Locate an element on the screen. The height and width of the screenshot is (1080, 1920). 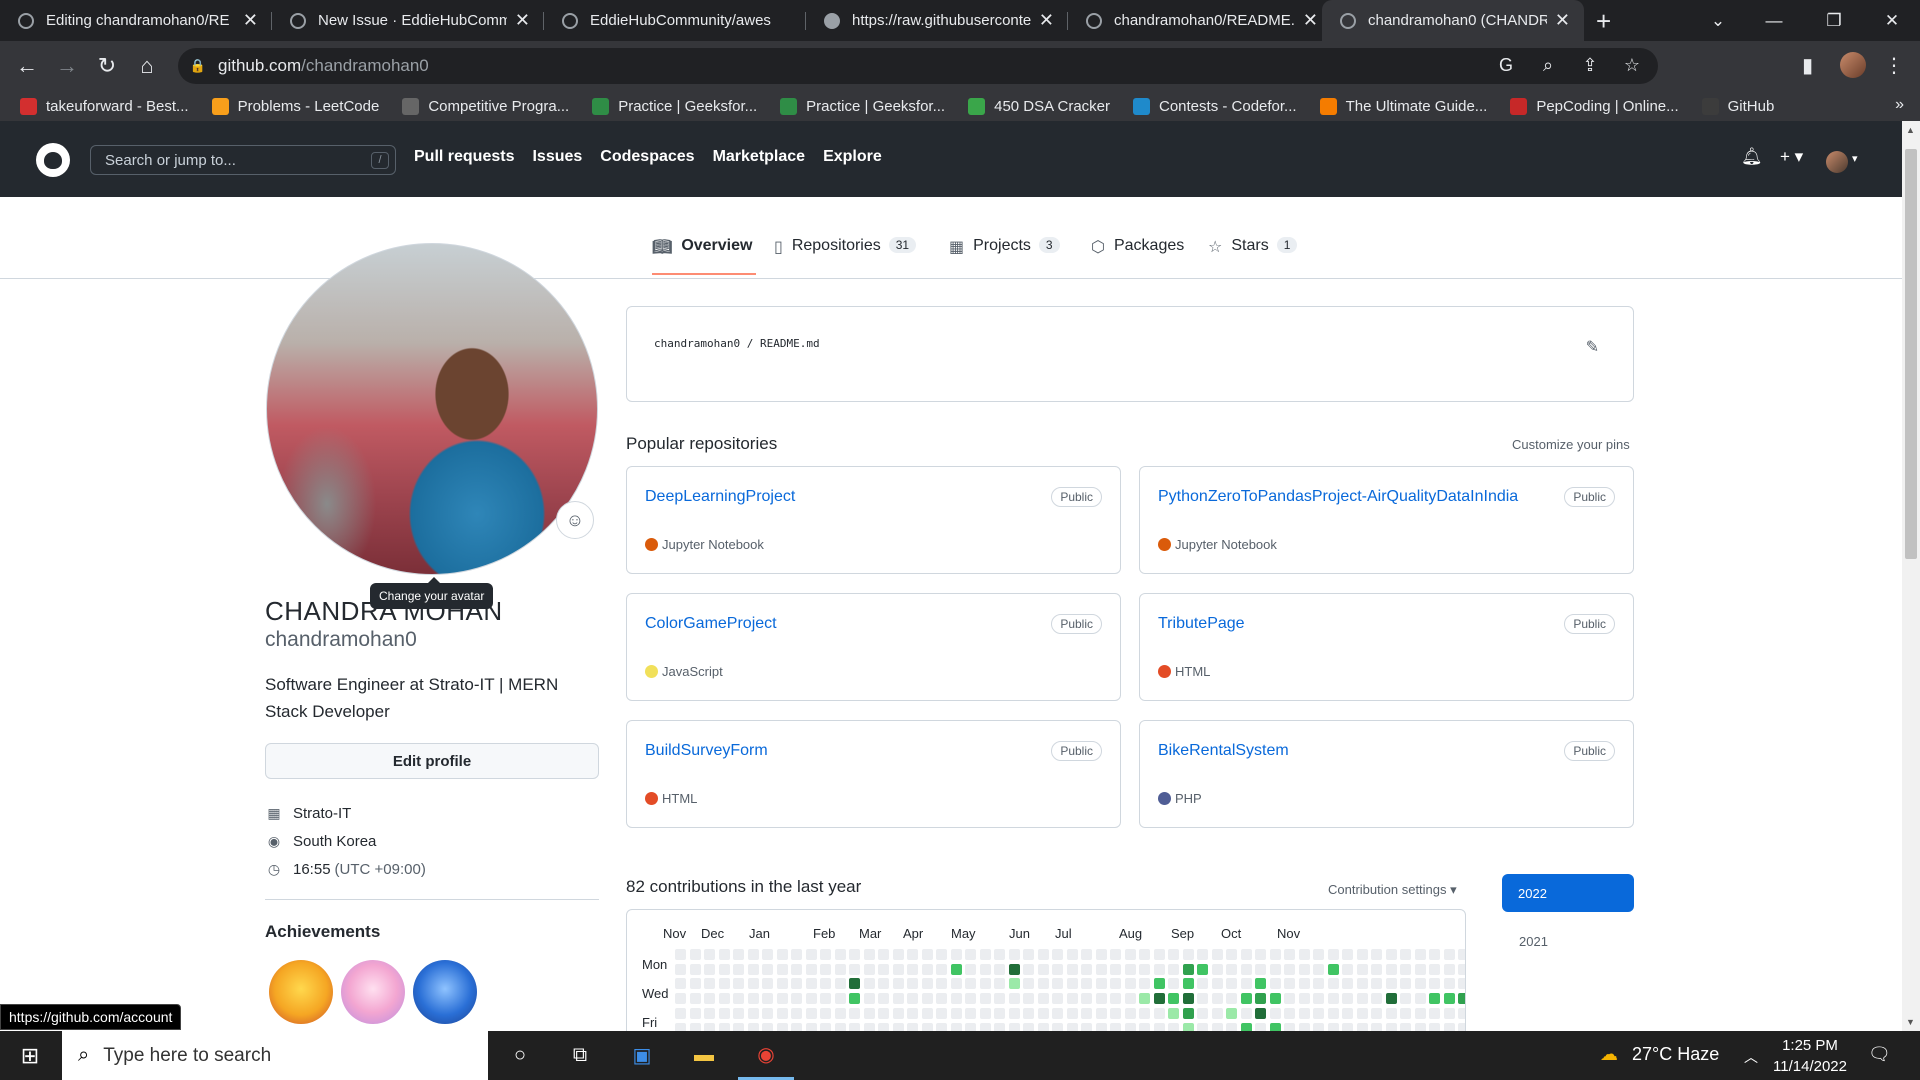
browser-tab: Editing chandramohan0/RE ✕ is located at coordinates (136, 20).